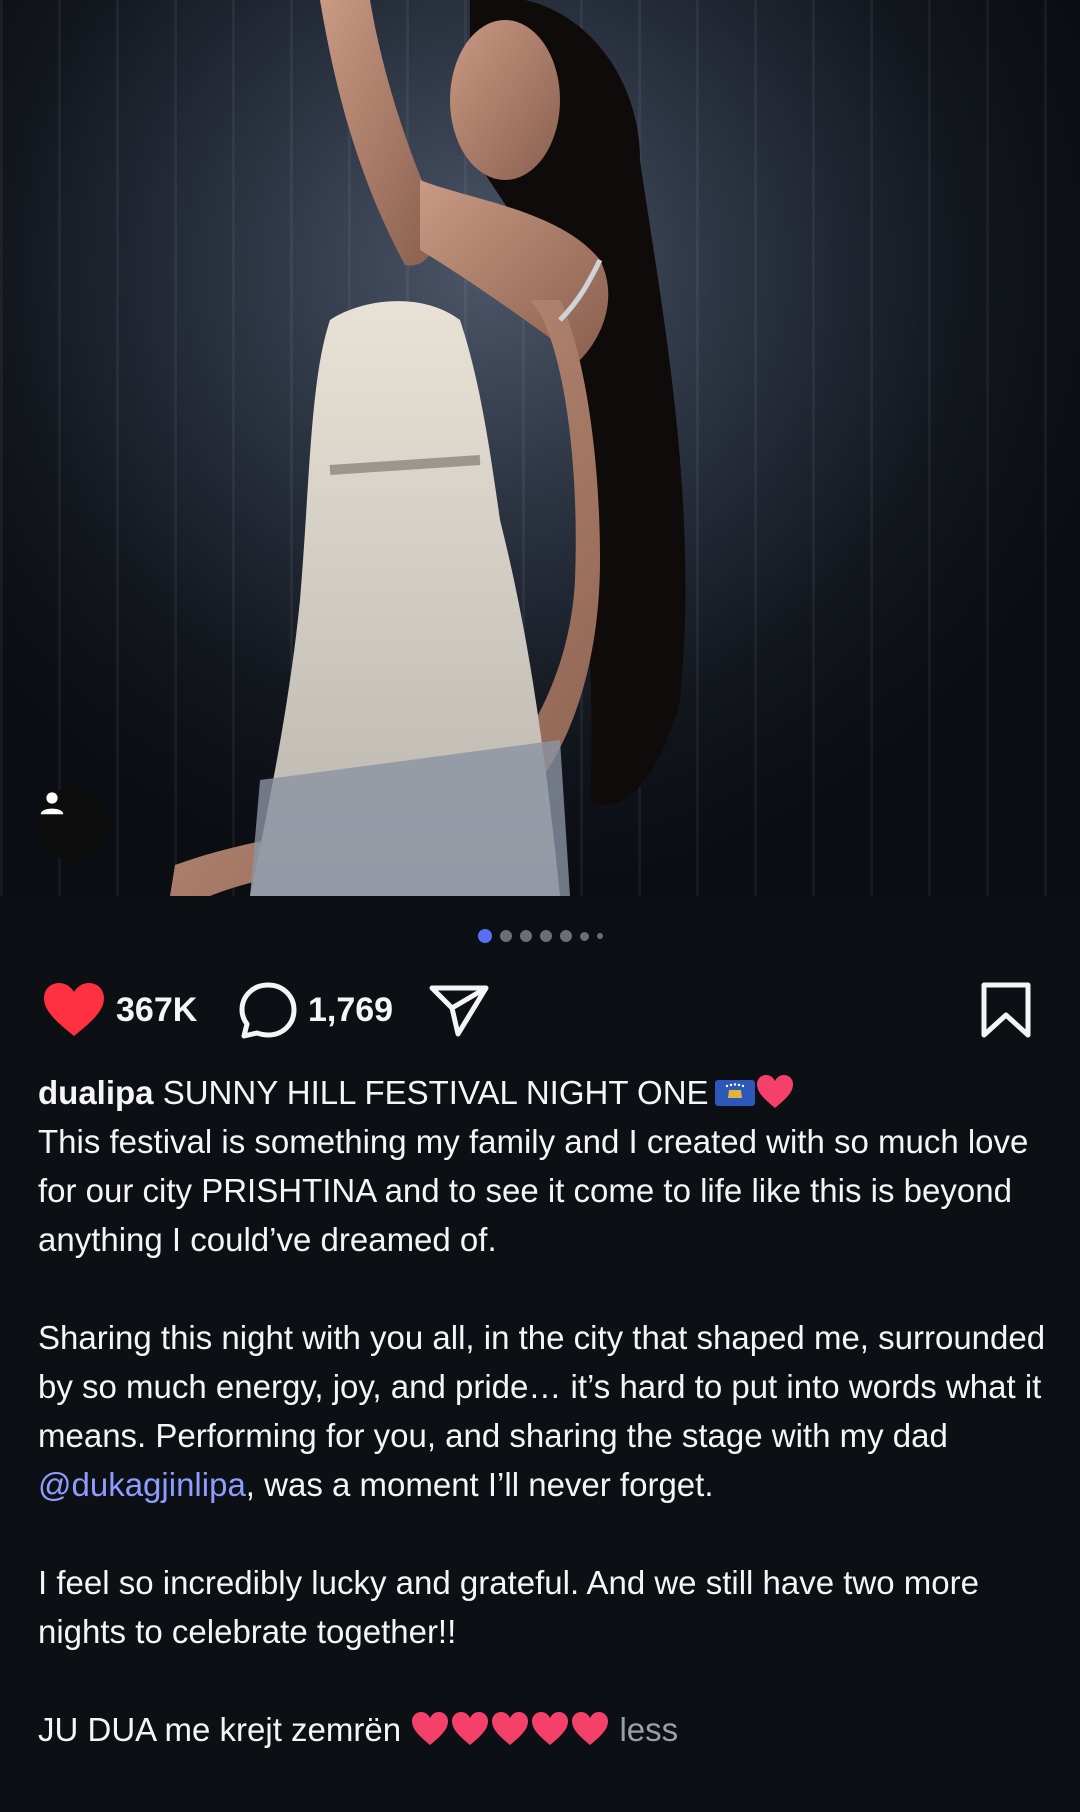 The image size is (1080, 1812). What do you see at coordinates (484, 936) in the screenshot?
I see `carousel-dot-active` at bounding box center [484, 936].